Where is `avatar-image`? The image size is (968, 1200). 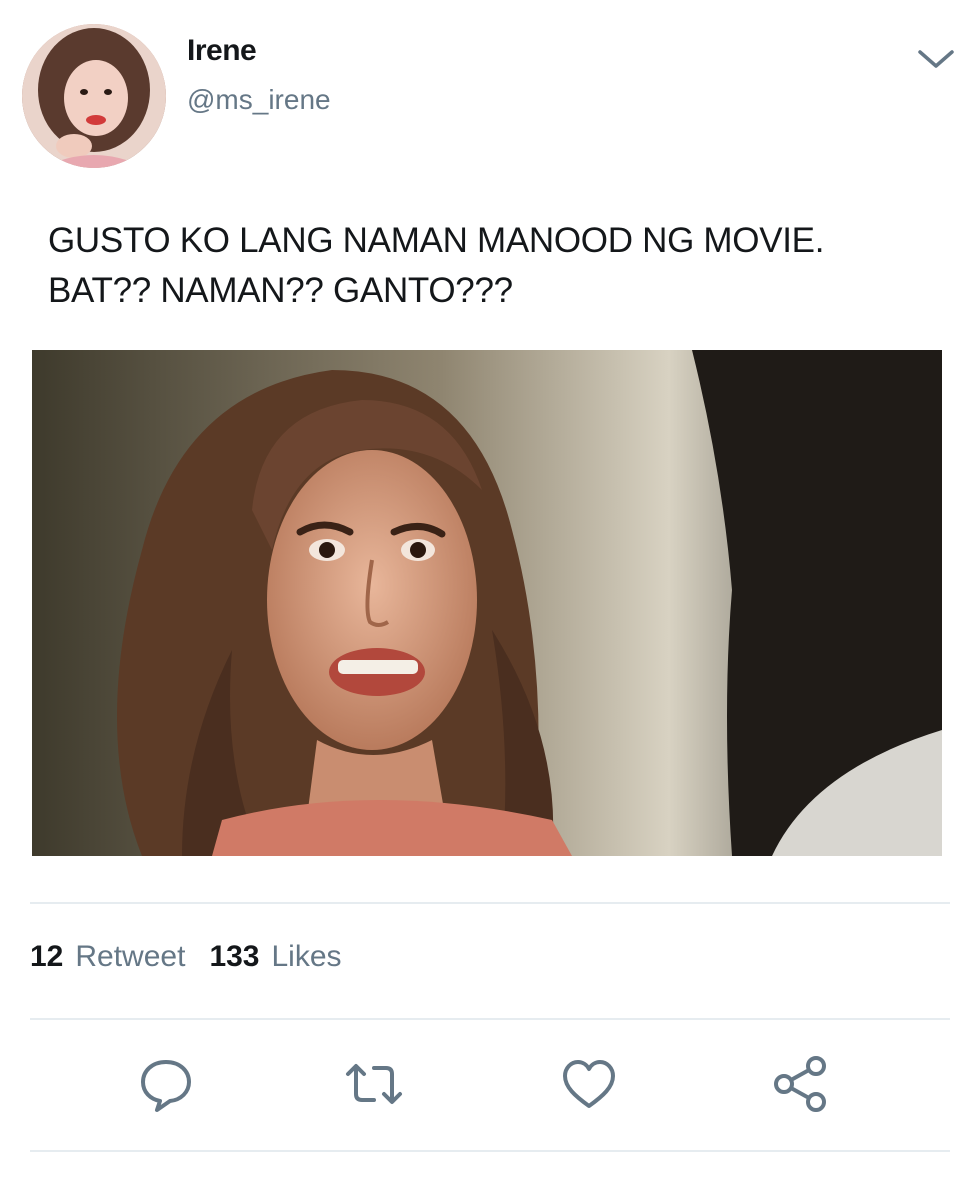
avatar-image is located at coordinates (94, 96).